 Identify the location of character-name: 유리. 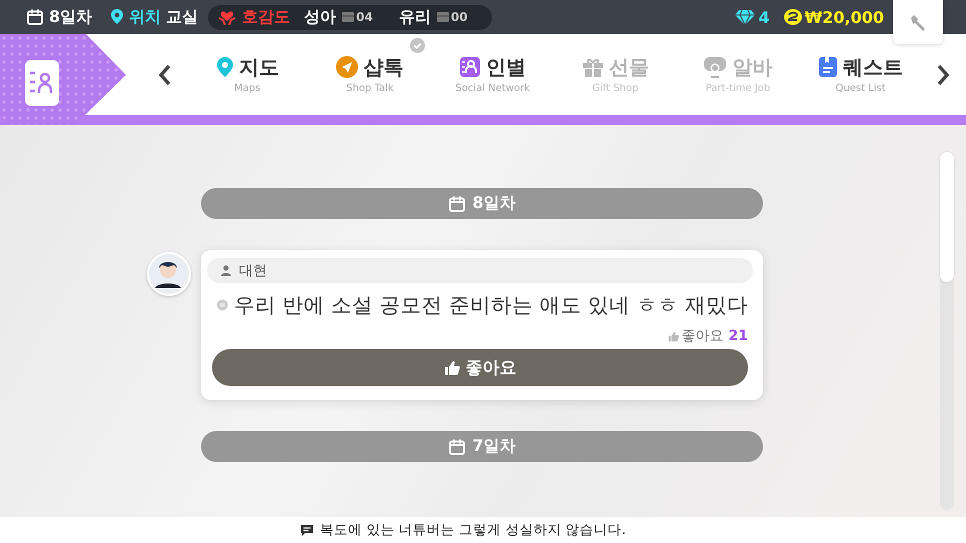
(414, 17).